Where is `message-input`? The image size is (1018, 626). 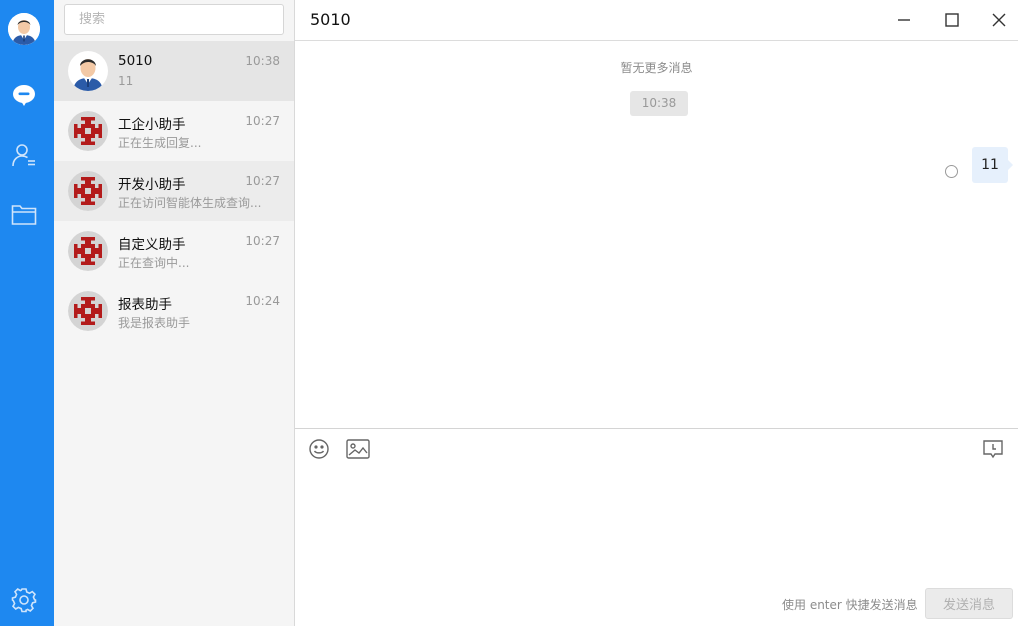 message-input is located at coordinates (655, 524).